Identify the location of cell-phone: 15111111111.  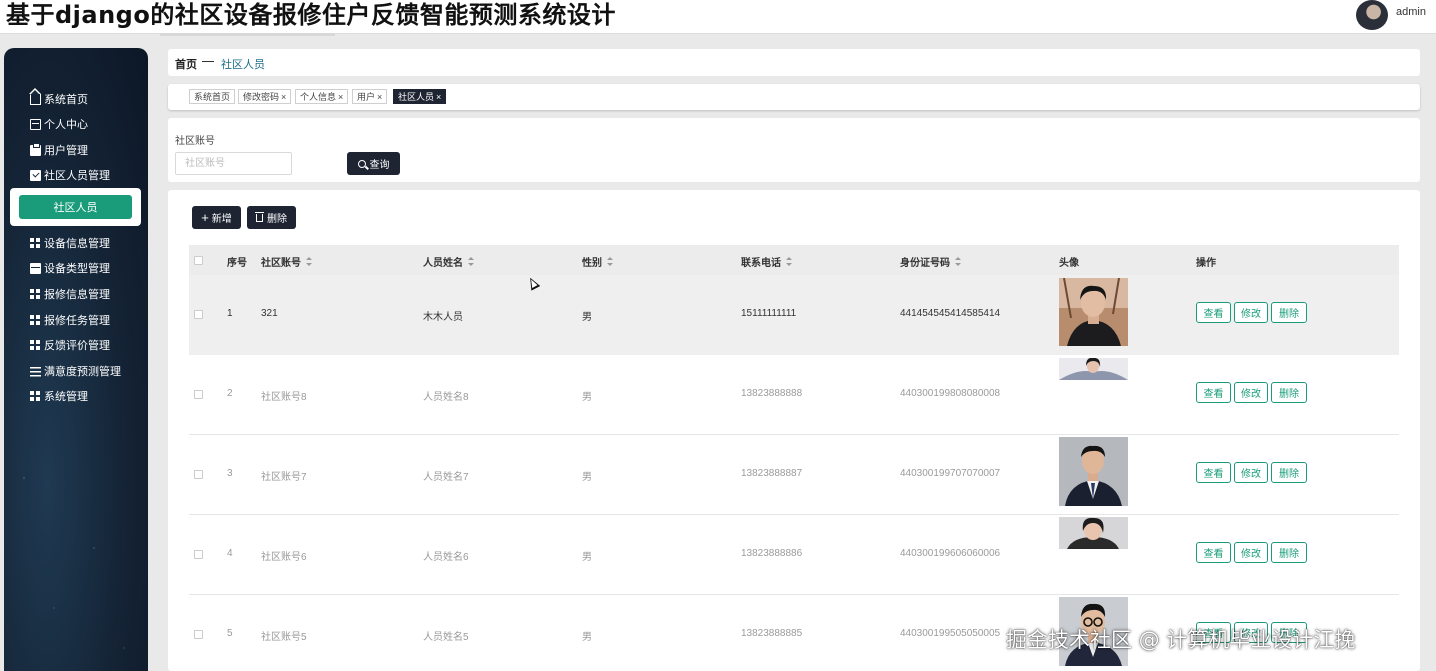
(769, 313).